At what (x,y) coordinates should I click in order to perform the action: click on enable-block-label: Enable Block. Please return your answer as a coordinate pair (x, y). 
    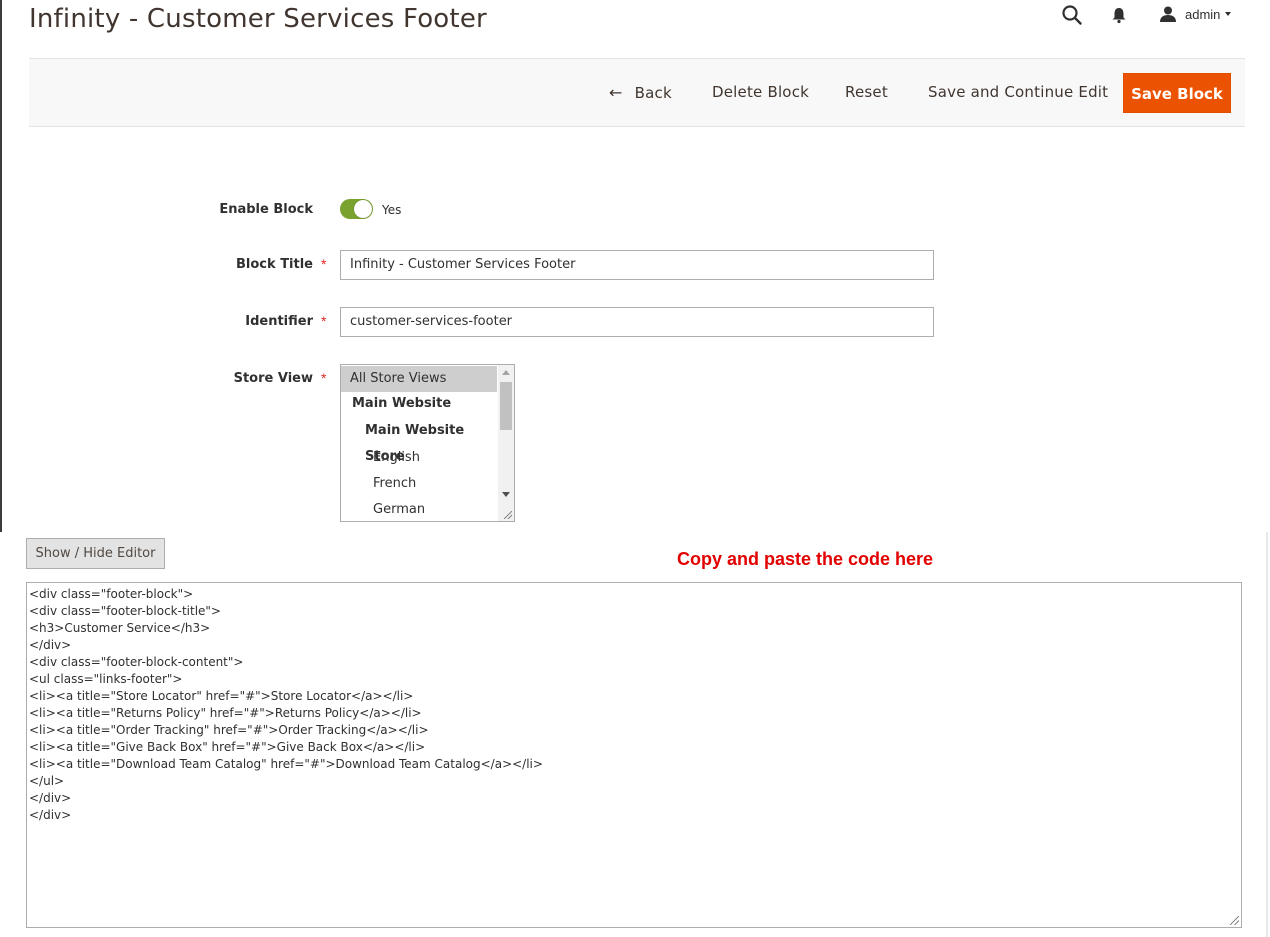
    Looking at the image, I should click on (266, 209).